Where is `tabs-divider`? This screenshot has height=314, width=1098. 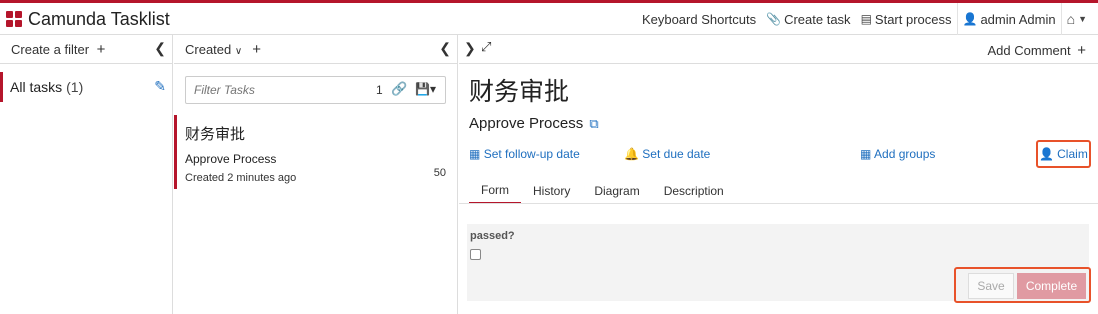 tabs-divider is located at coordinates (778, 203).